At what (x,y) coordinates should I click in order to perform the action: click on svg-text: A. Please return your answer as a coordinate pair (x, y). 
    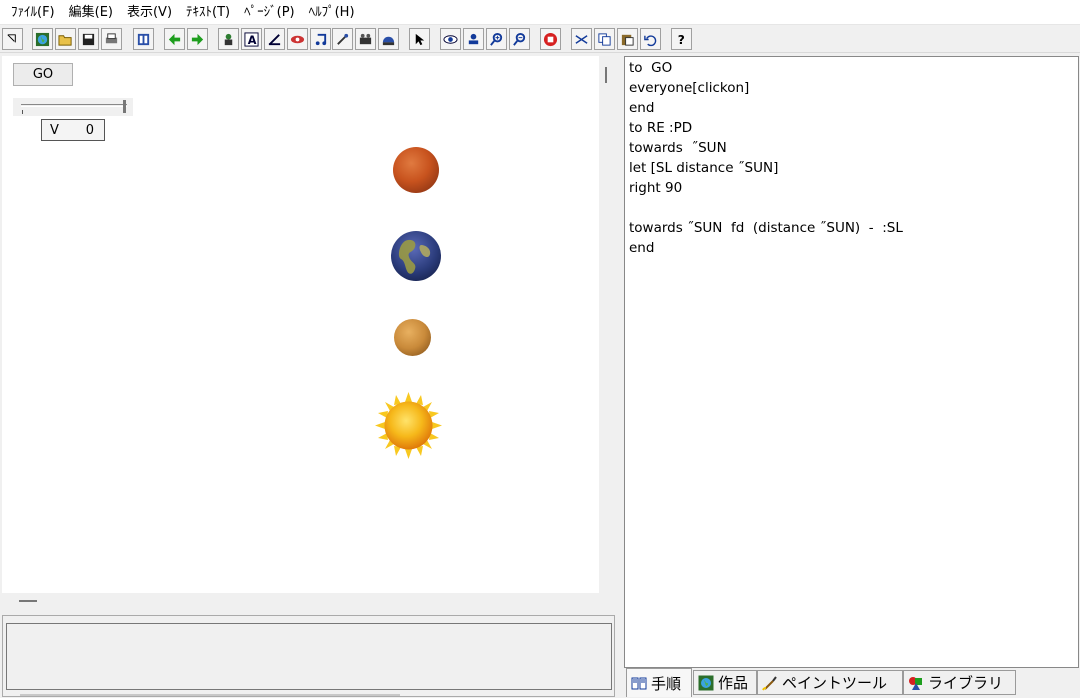
    Looking at the image, I should click on (252, 40).